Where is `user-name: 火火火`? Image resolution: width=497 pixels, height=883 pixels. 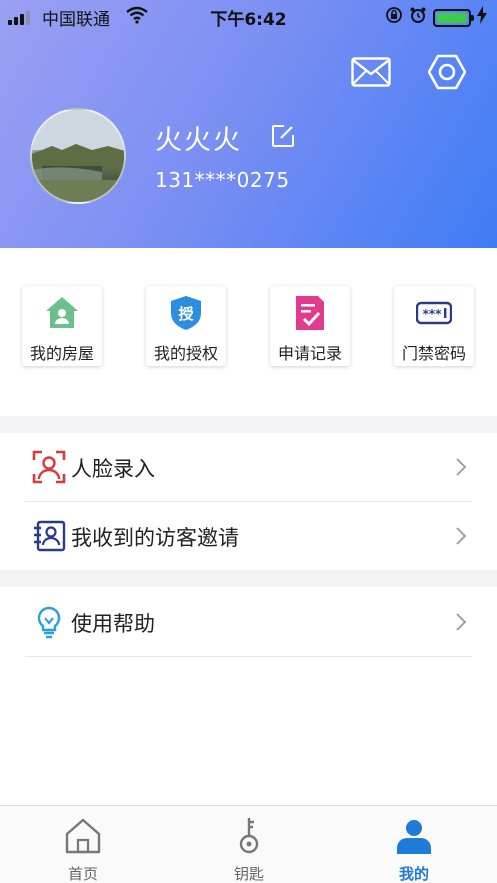
user-name: 火火火 is located at coordinates (198, 140).